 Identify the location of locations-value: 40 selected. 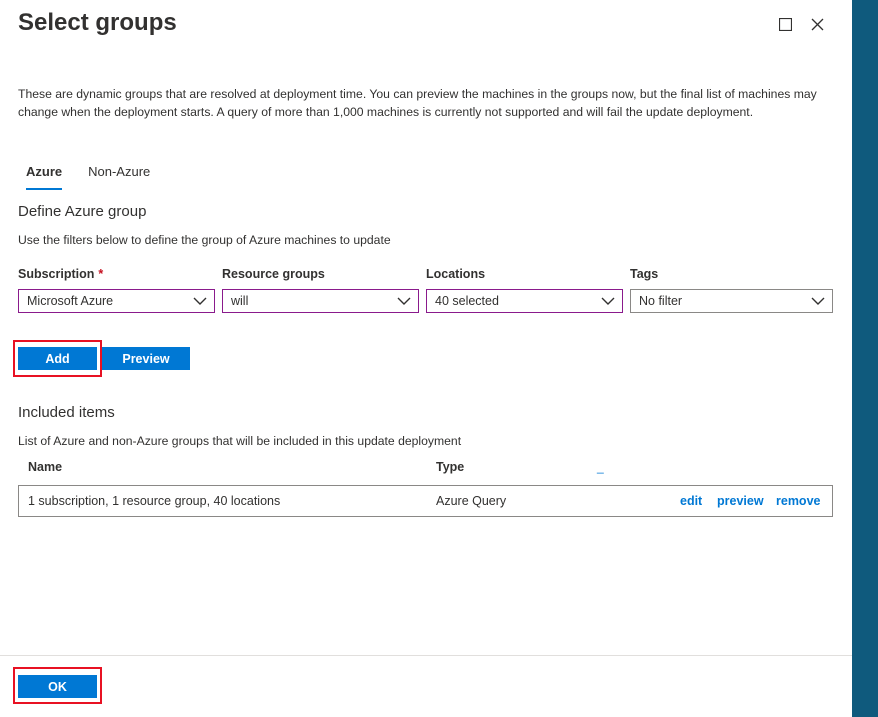
(467, 301).